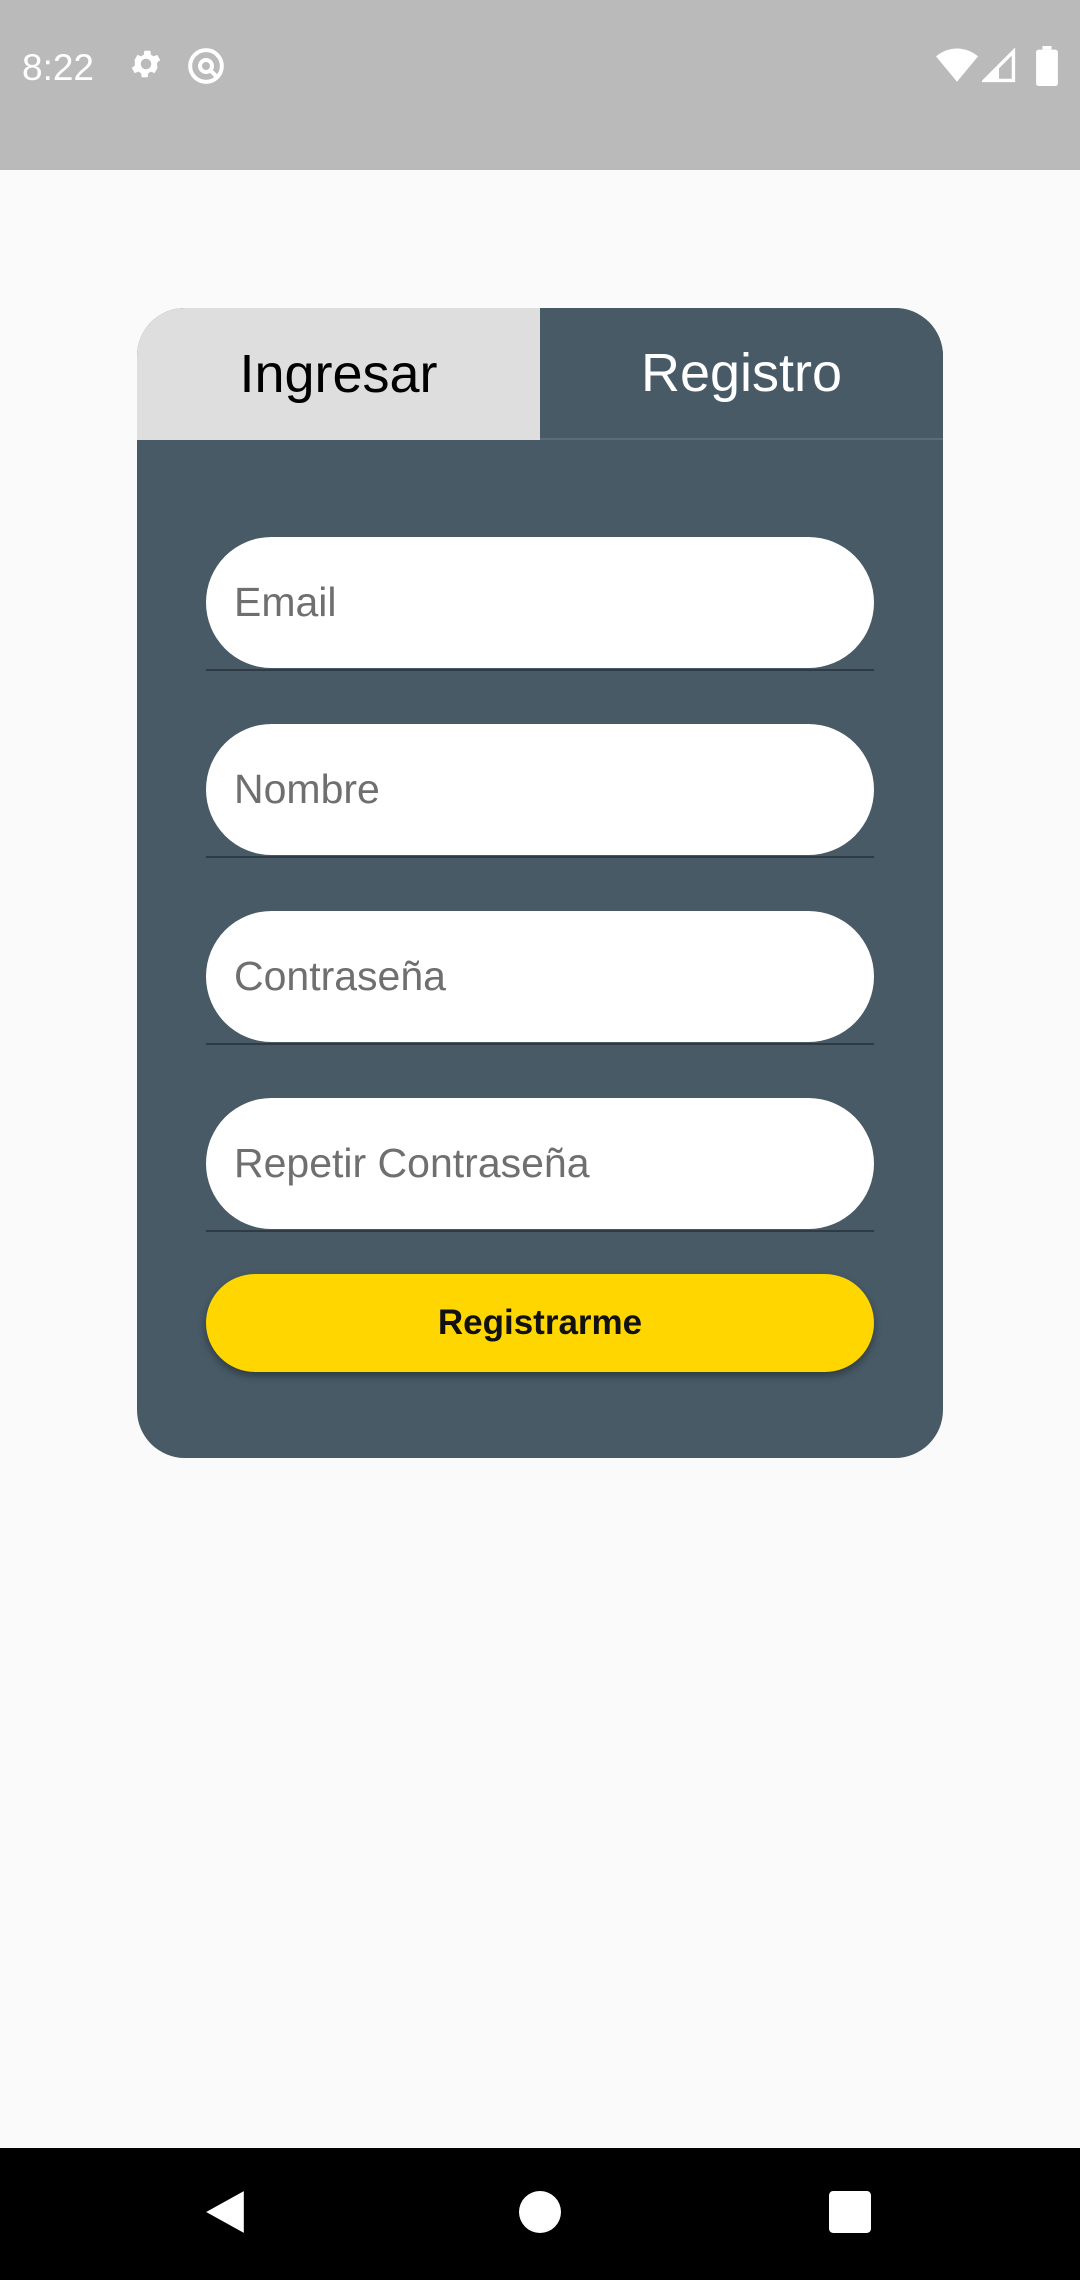  I want to click on repeat-password-field, so click(540, 1163).